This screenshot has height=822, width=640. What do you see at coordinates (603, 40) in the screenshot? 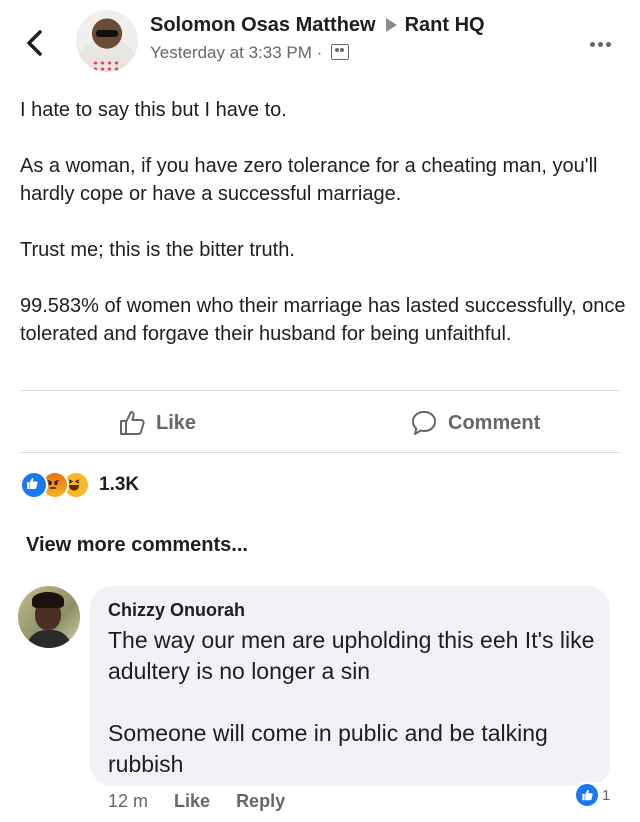
I see `more-options-icon` at bounding box center [603, 40].